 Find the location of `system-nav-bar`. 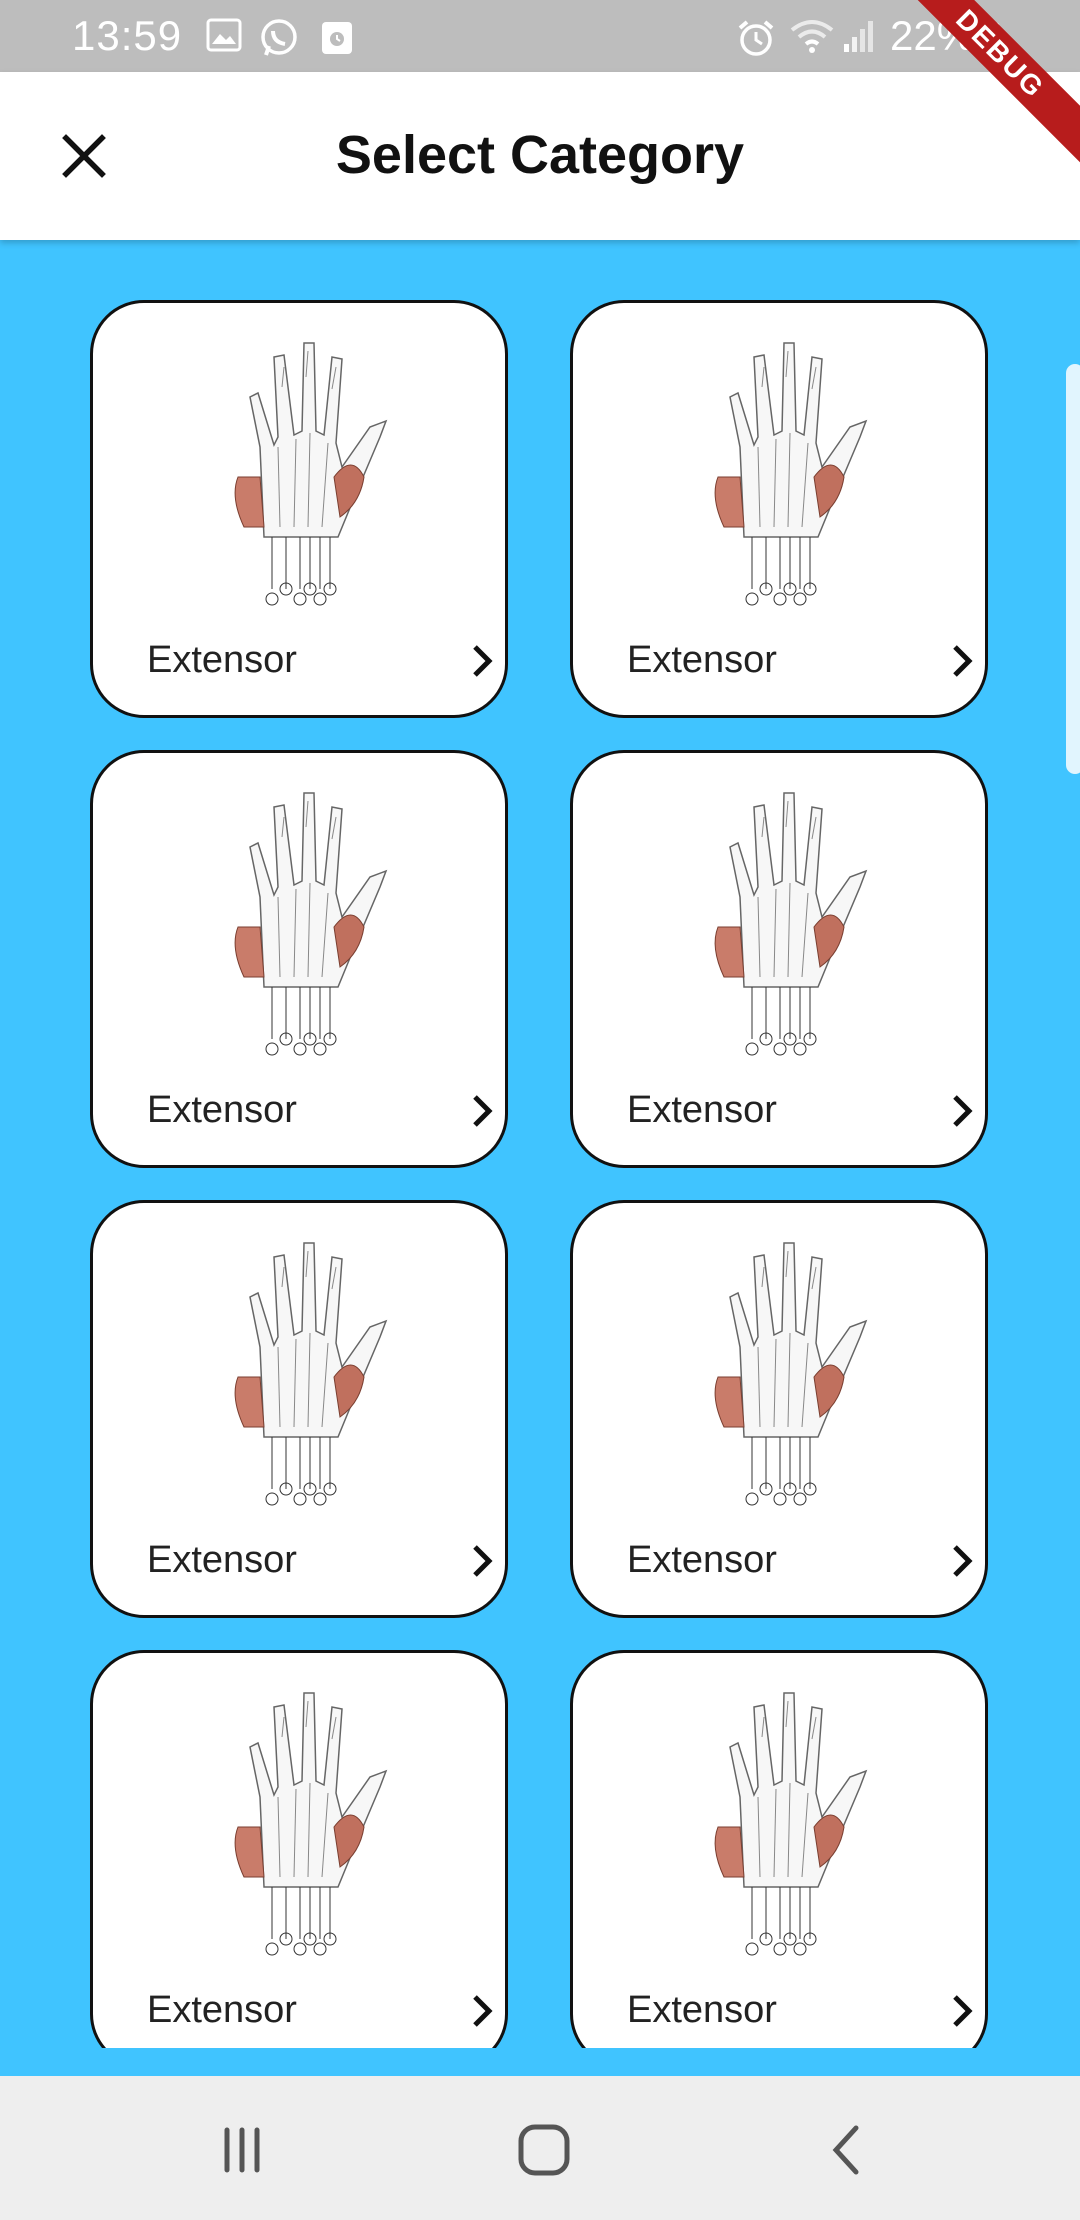

system-nav-bar is located at coordinates (540, 2148).